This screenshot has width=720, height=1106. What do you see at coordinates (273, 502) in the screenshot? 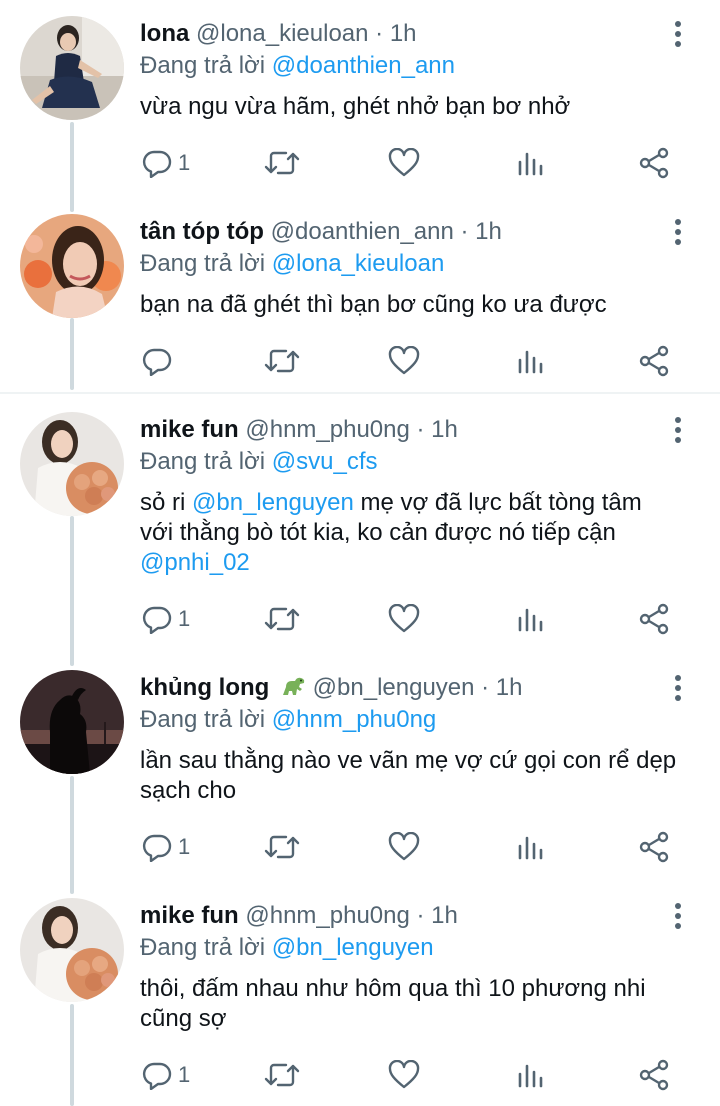
I see `tweet-mention: @bn_lenguyen` at bounding box center [273, 502].